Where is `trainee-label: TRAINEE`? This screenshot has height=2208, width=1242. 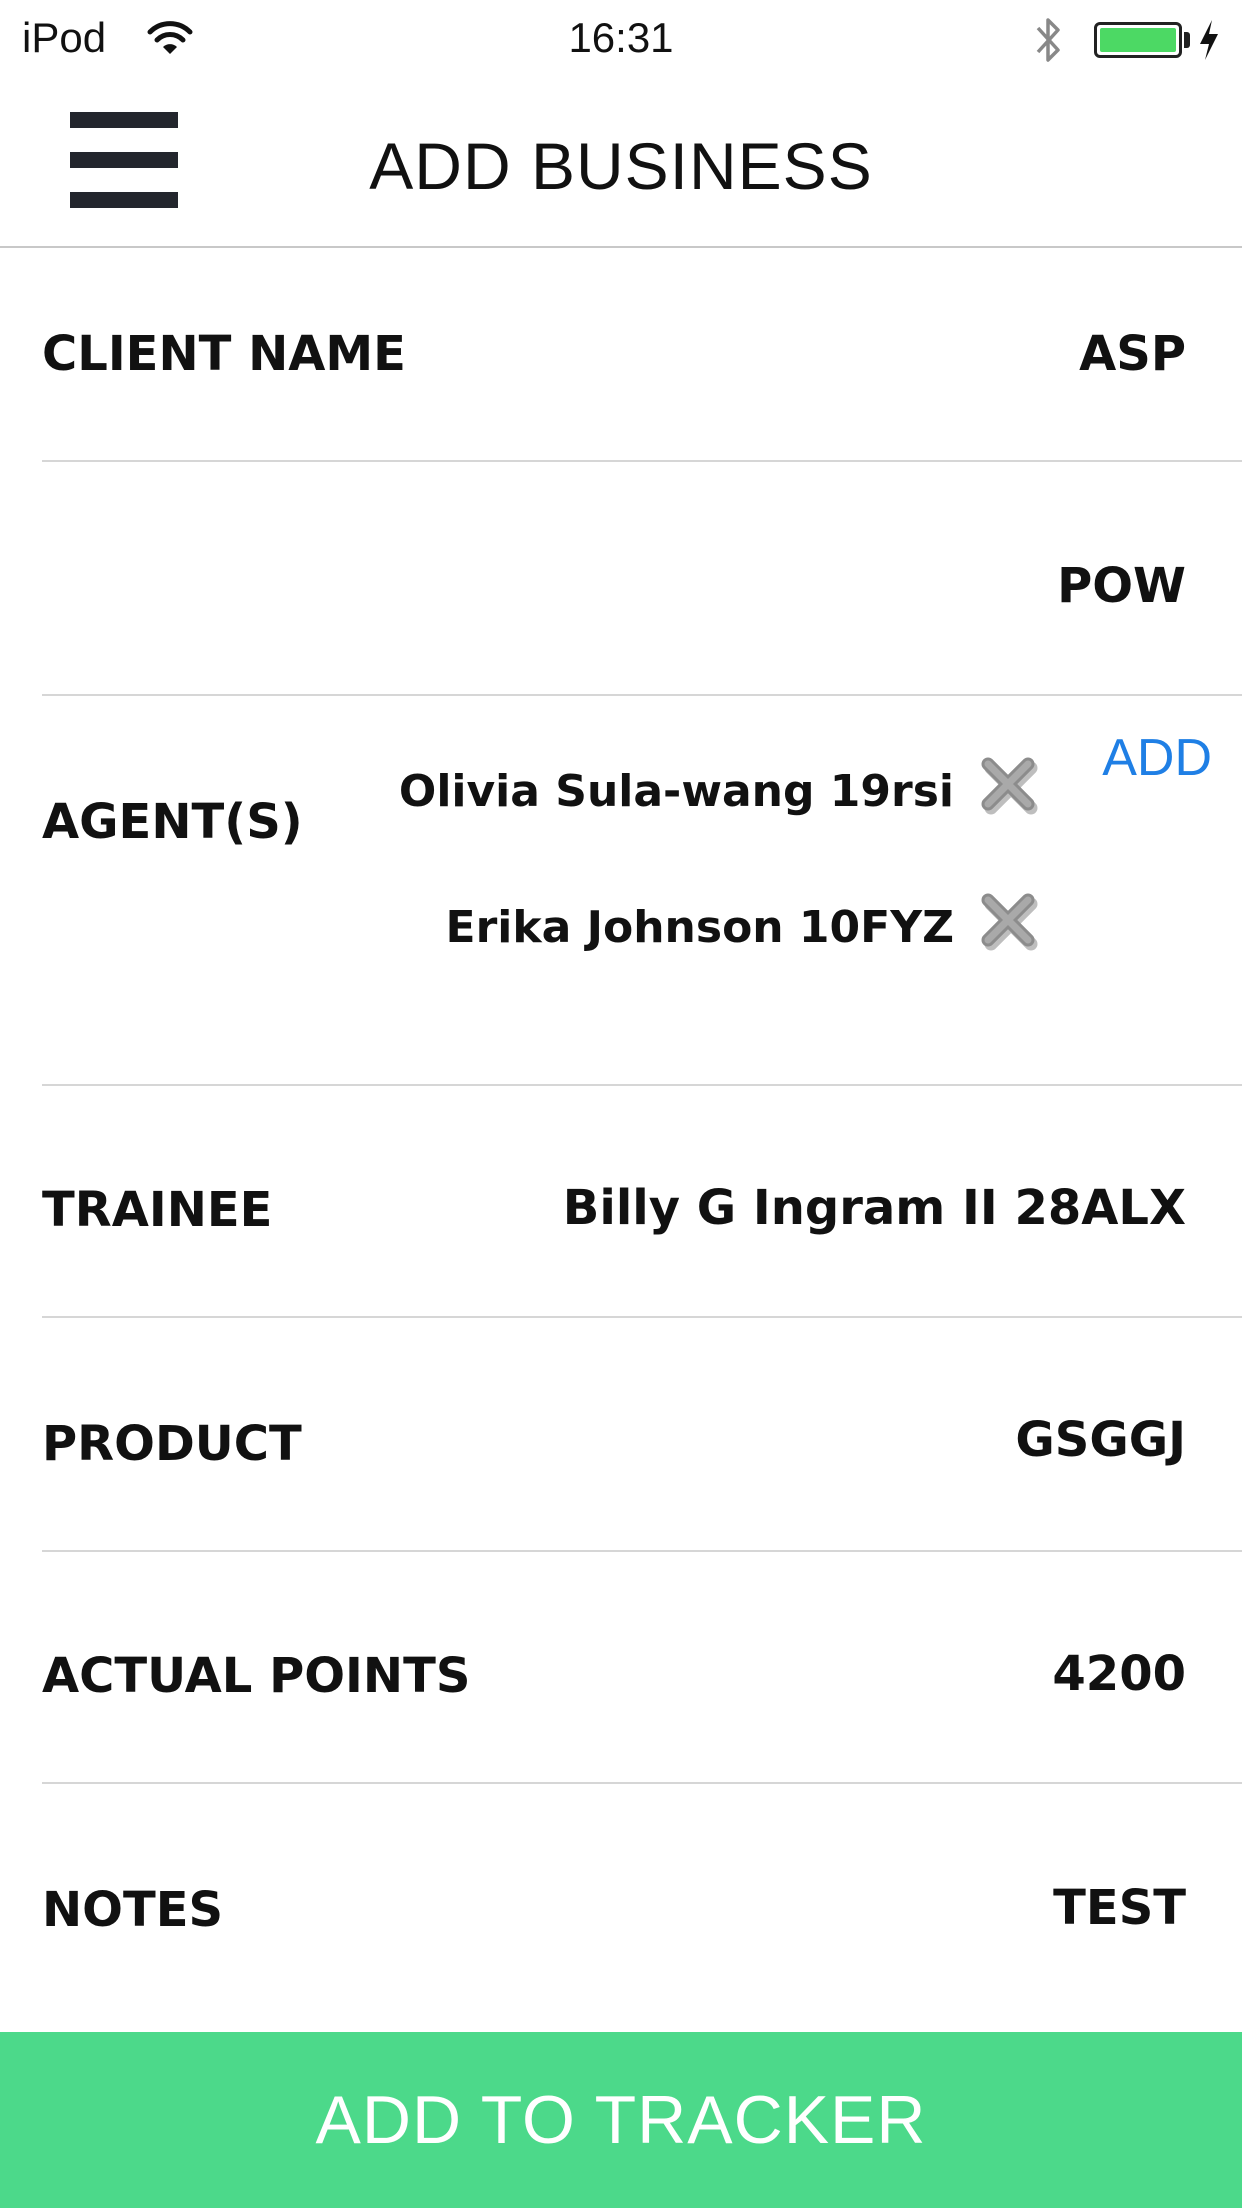 trainee-label: TRAINEE is located at coordinates (157, 1210).